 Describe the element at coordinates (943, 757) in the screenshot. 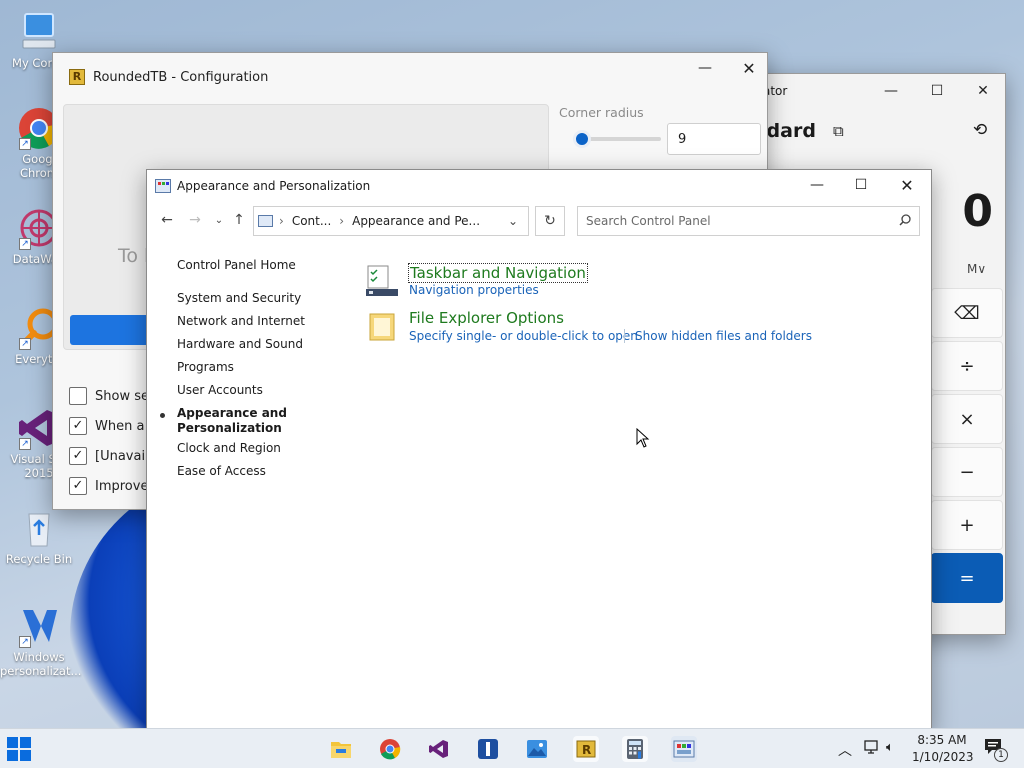

I see `clock-date: 1/10/2023` at that location.